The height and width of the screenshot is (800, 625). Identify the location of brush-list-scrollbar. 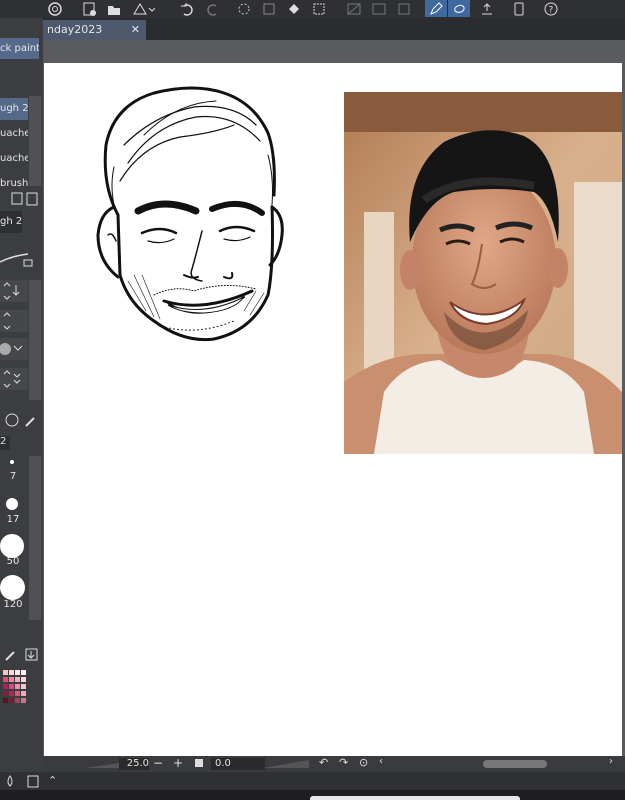
(35, 141).